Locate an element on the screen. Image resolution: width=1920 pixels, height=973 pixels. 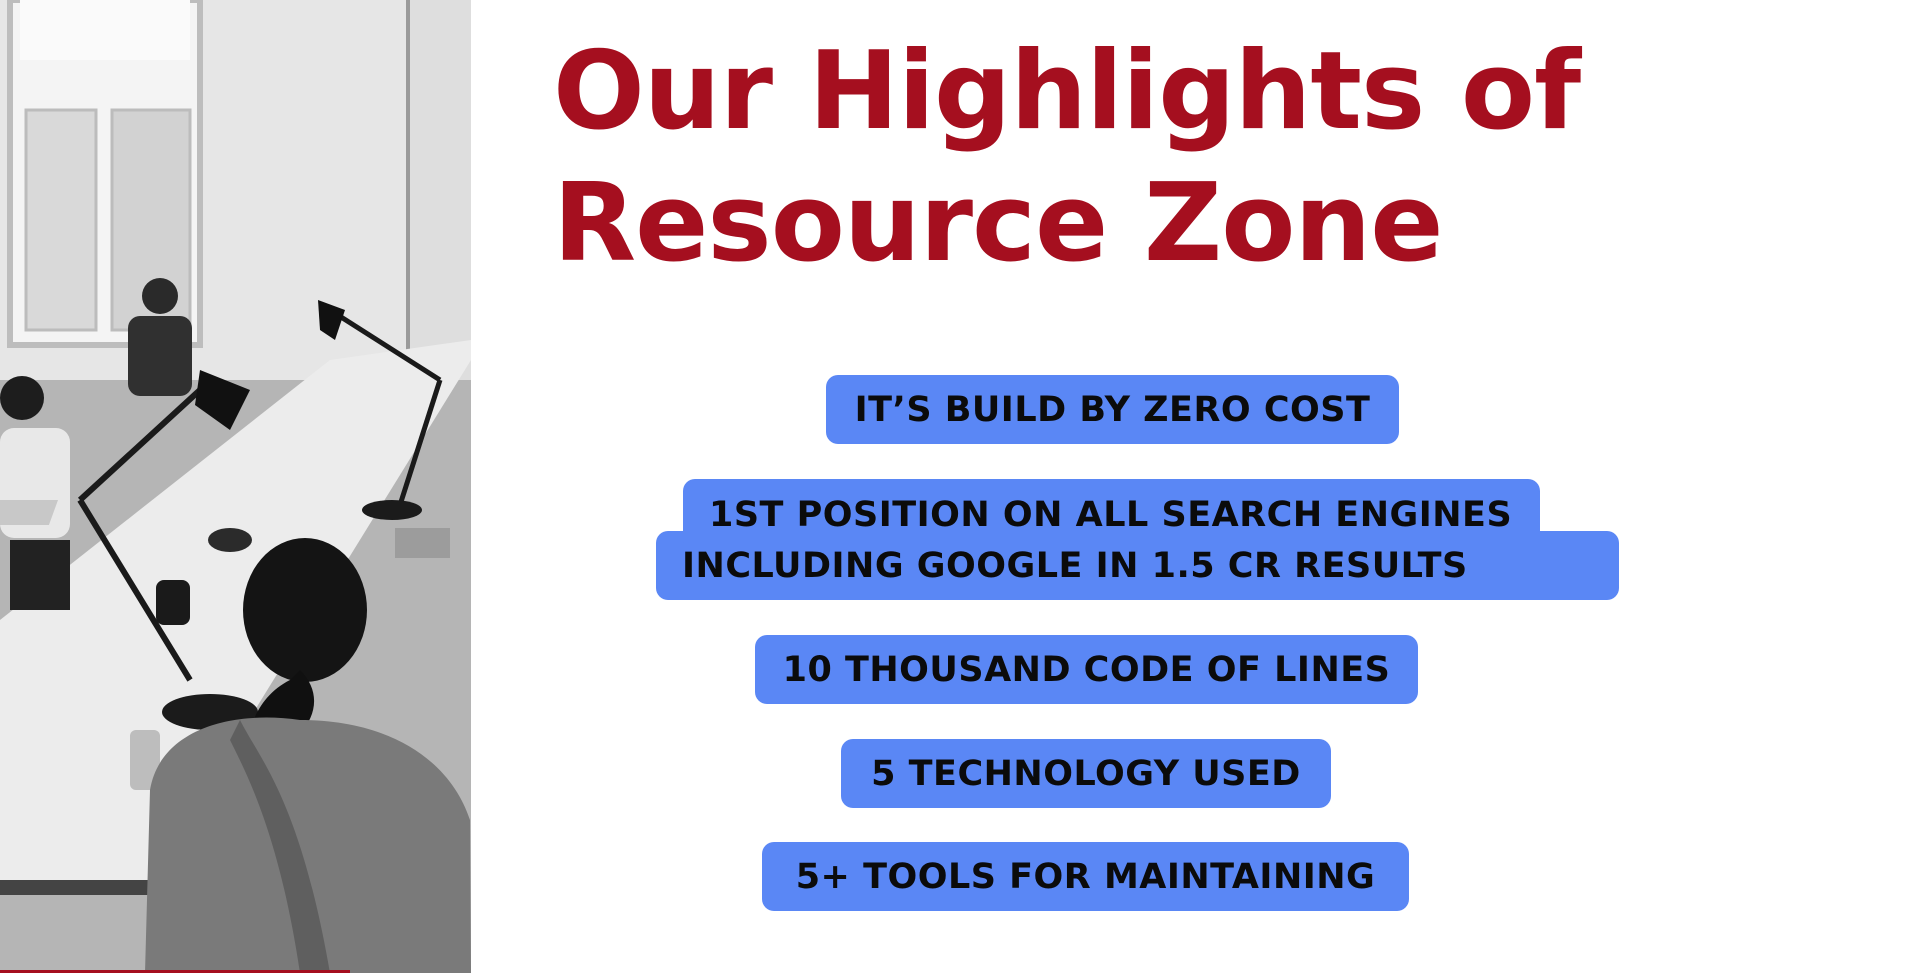
highlight-maintenance-tools: 5+ TOOLS FOR MAINTAINING is located at coordinates (1085, 876).